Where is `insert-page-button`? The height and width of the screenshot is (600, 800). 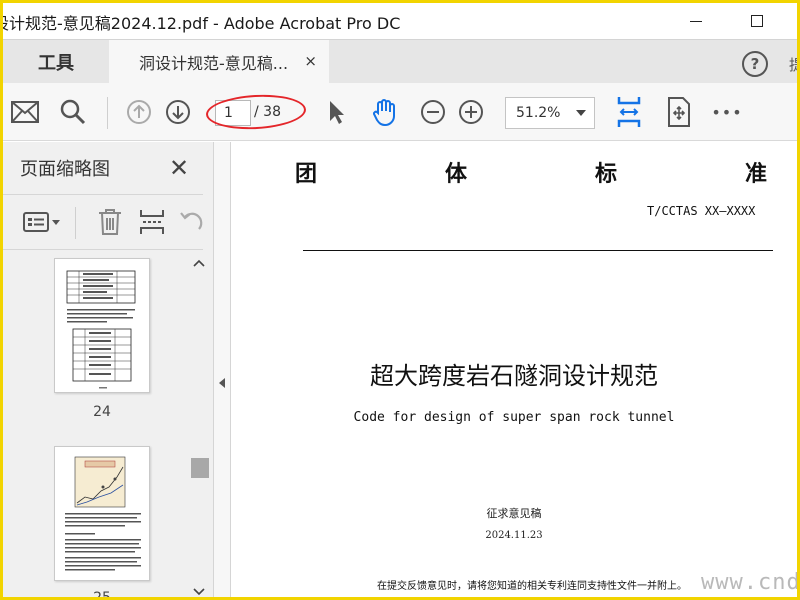
insert-page-button is located at coordinates (152, 222).